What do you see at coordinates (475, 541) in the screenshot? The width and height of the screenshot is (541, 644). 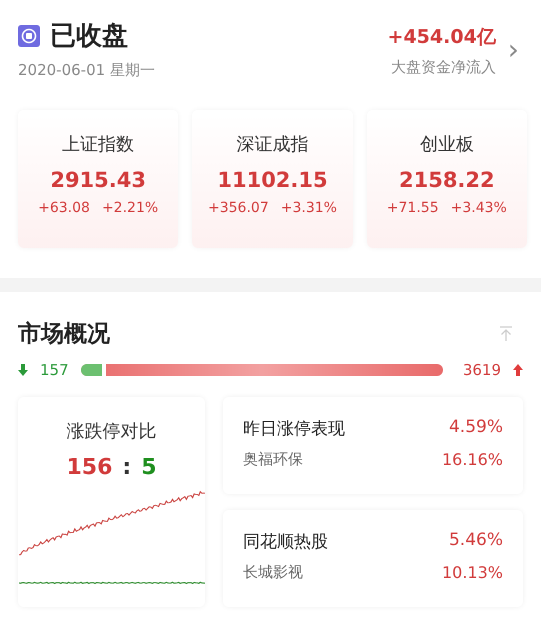 I see `card-value: 5.46%` at bounding box center [475, 541].